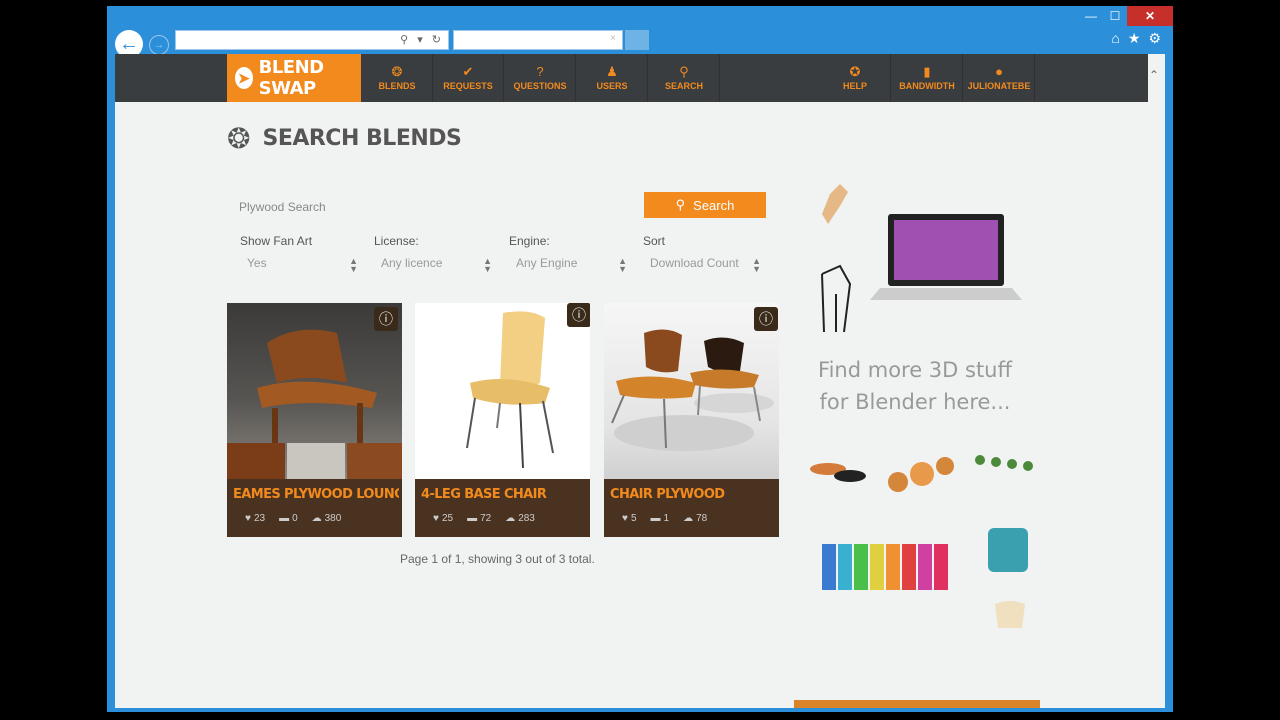  I want to click on nav-label: SEARCH, so click(683, 86).